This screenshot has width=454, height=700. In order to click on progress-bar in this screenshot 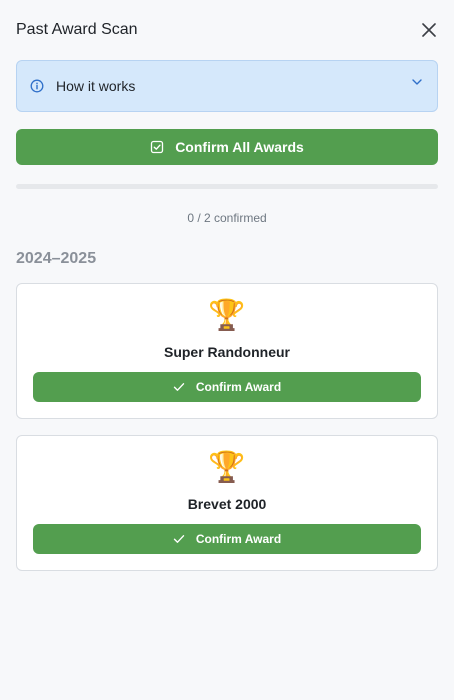, I will do `click(227, 186)`.